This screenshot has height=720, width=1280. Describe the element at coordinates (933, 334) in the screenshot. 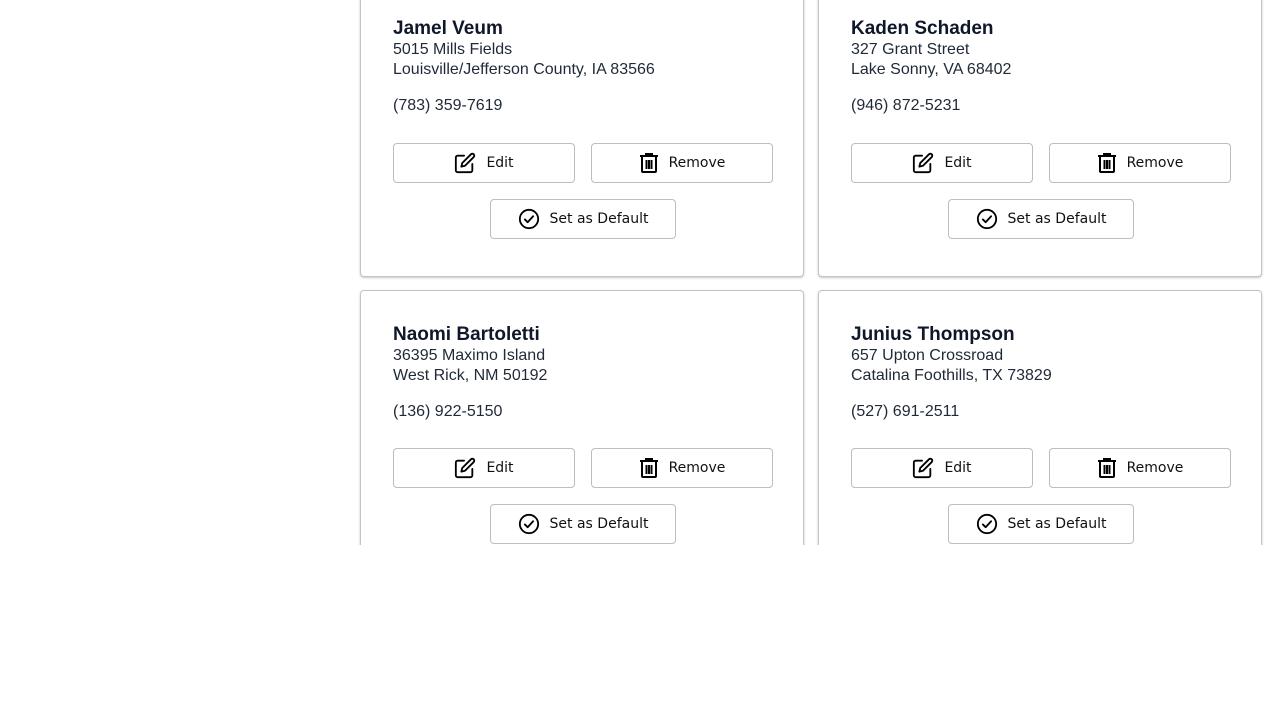

I see `address-name: Junius Thompson` at that location.